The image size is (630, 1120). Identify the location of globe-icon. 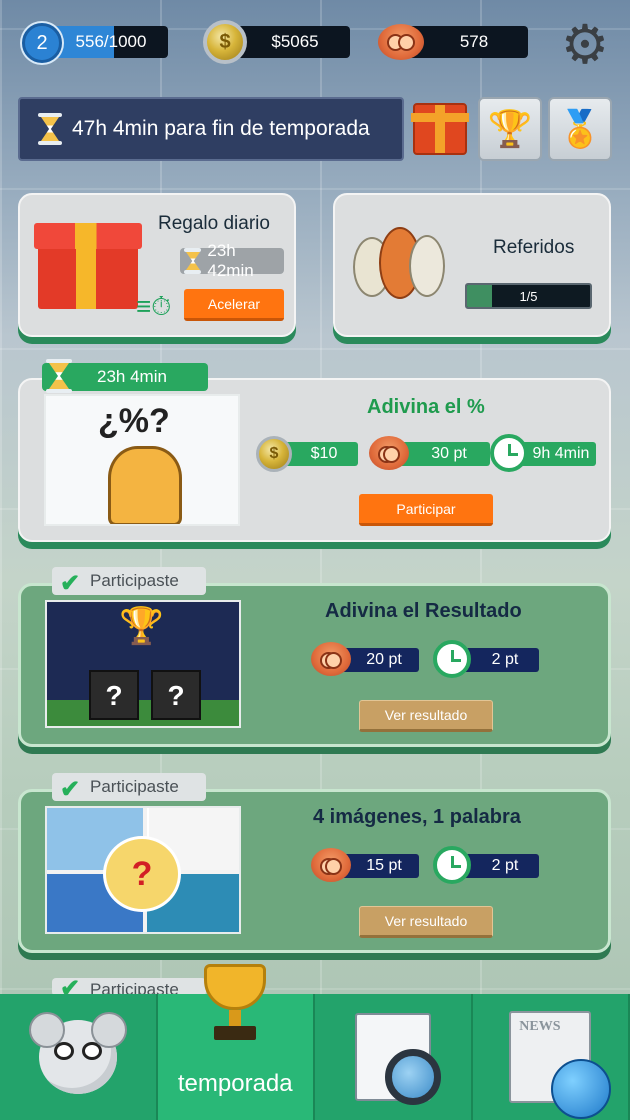
(581, 1089).